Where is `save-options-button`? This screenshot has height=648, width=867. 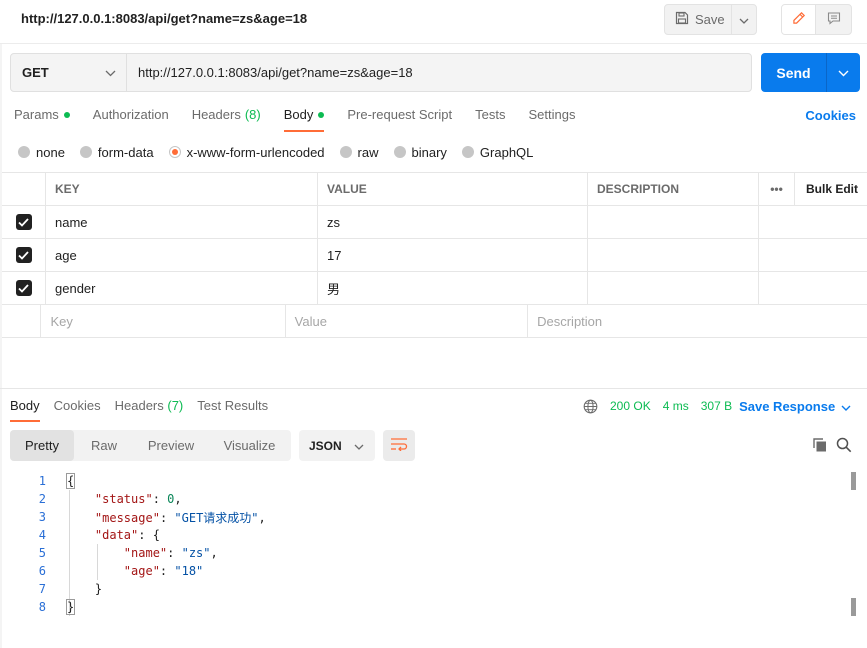
save-options-button is located at coordinates (744, 19).